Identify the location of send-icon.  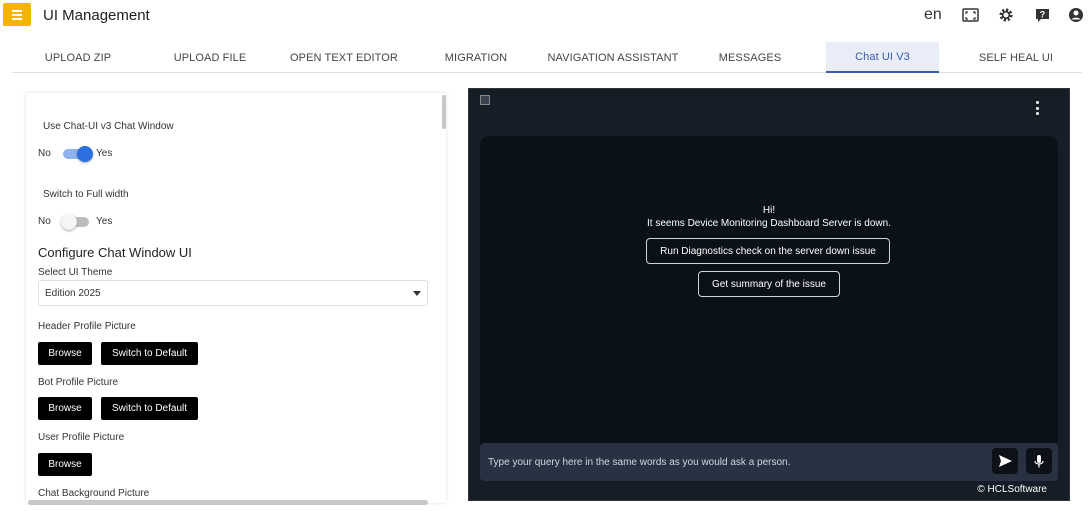
(1005, 461).